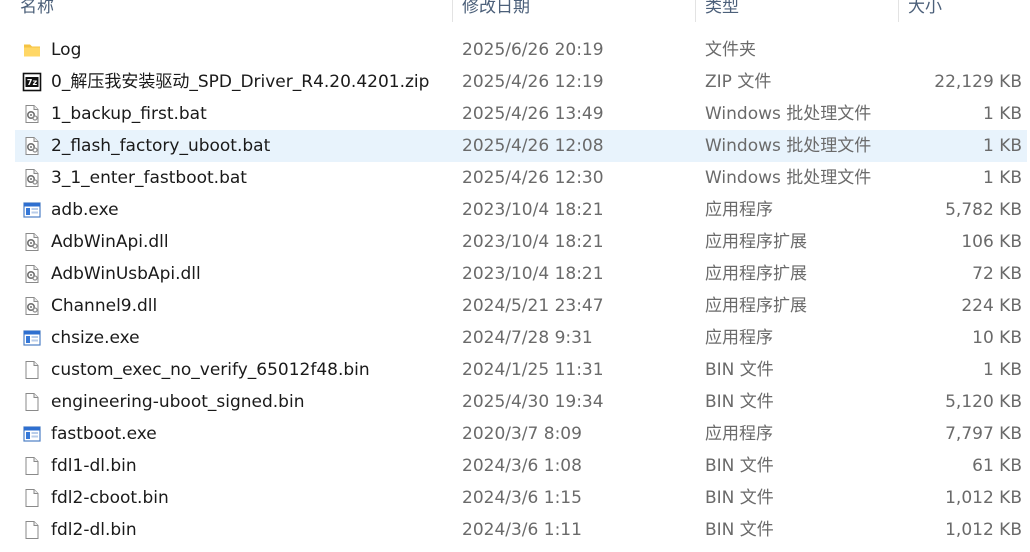  I want to click on column-header-bar: 名称 修改日期 类型 大小, so click(515, 11).